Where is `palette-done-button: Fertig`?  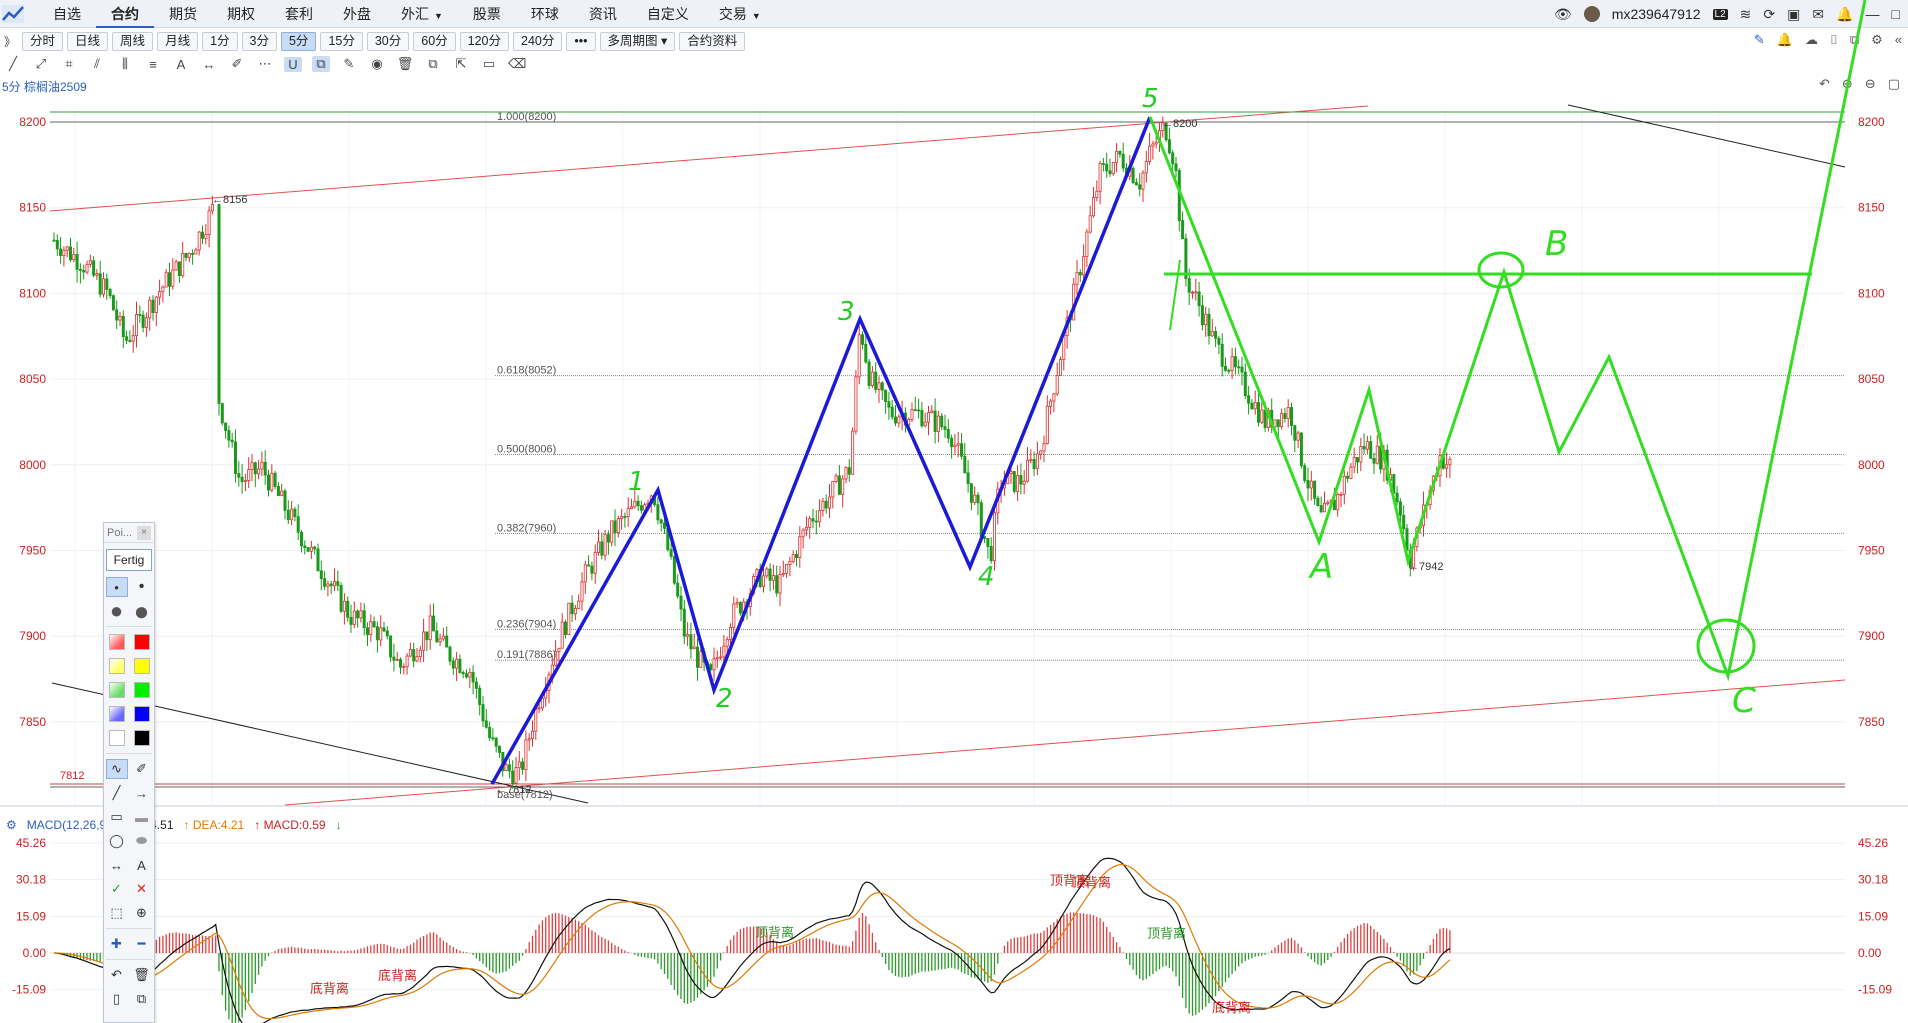
palette-done-button: Fertig is located at coordinates (129, 560).